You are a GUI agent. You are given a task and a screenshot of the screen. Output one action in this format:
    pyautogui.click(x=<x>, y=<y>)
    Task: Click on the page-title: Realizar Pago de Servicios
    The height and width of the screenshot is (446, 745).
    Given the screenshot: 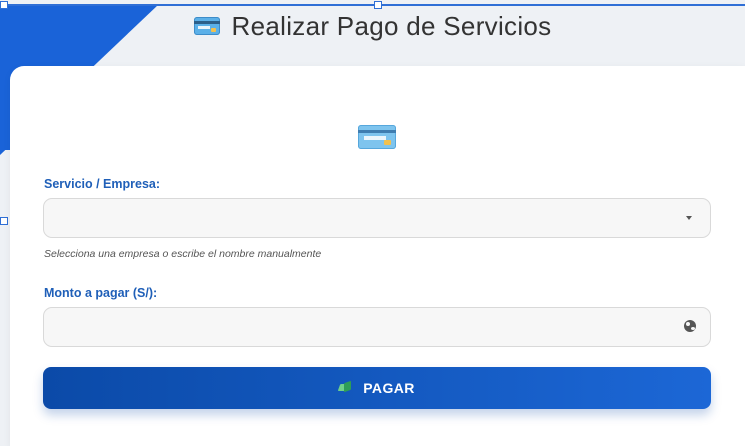 What is the action you would take?
    pyautogui.click(x=391, y=25)
    